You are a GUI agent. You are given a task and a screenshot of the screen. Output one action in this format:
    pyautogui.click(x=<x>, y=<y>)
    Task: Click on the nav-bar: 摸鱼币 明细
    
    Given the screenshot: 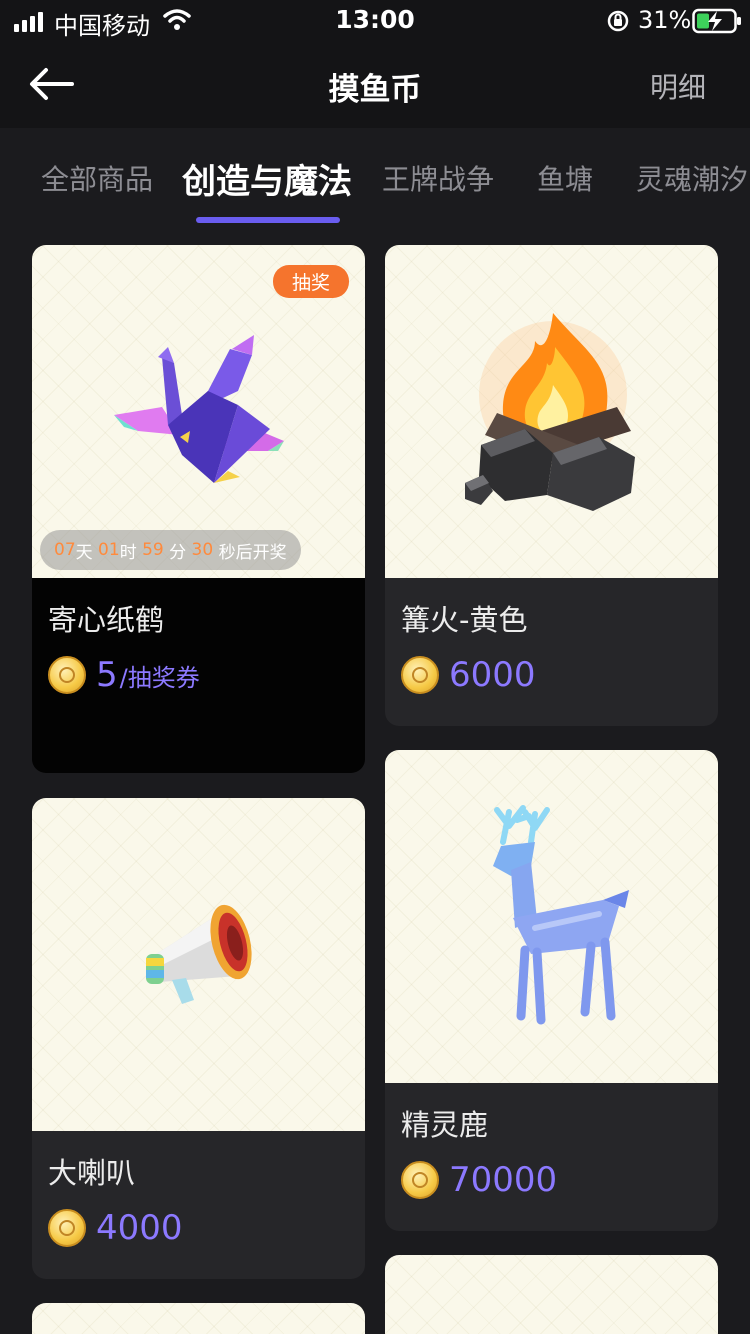 What is the action you would take?
    pyautogui.click(x=375, y=86)
    